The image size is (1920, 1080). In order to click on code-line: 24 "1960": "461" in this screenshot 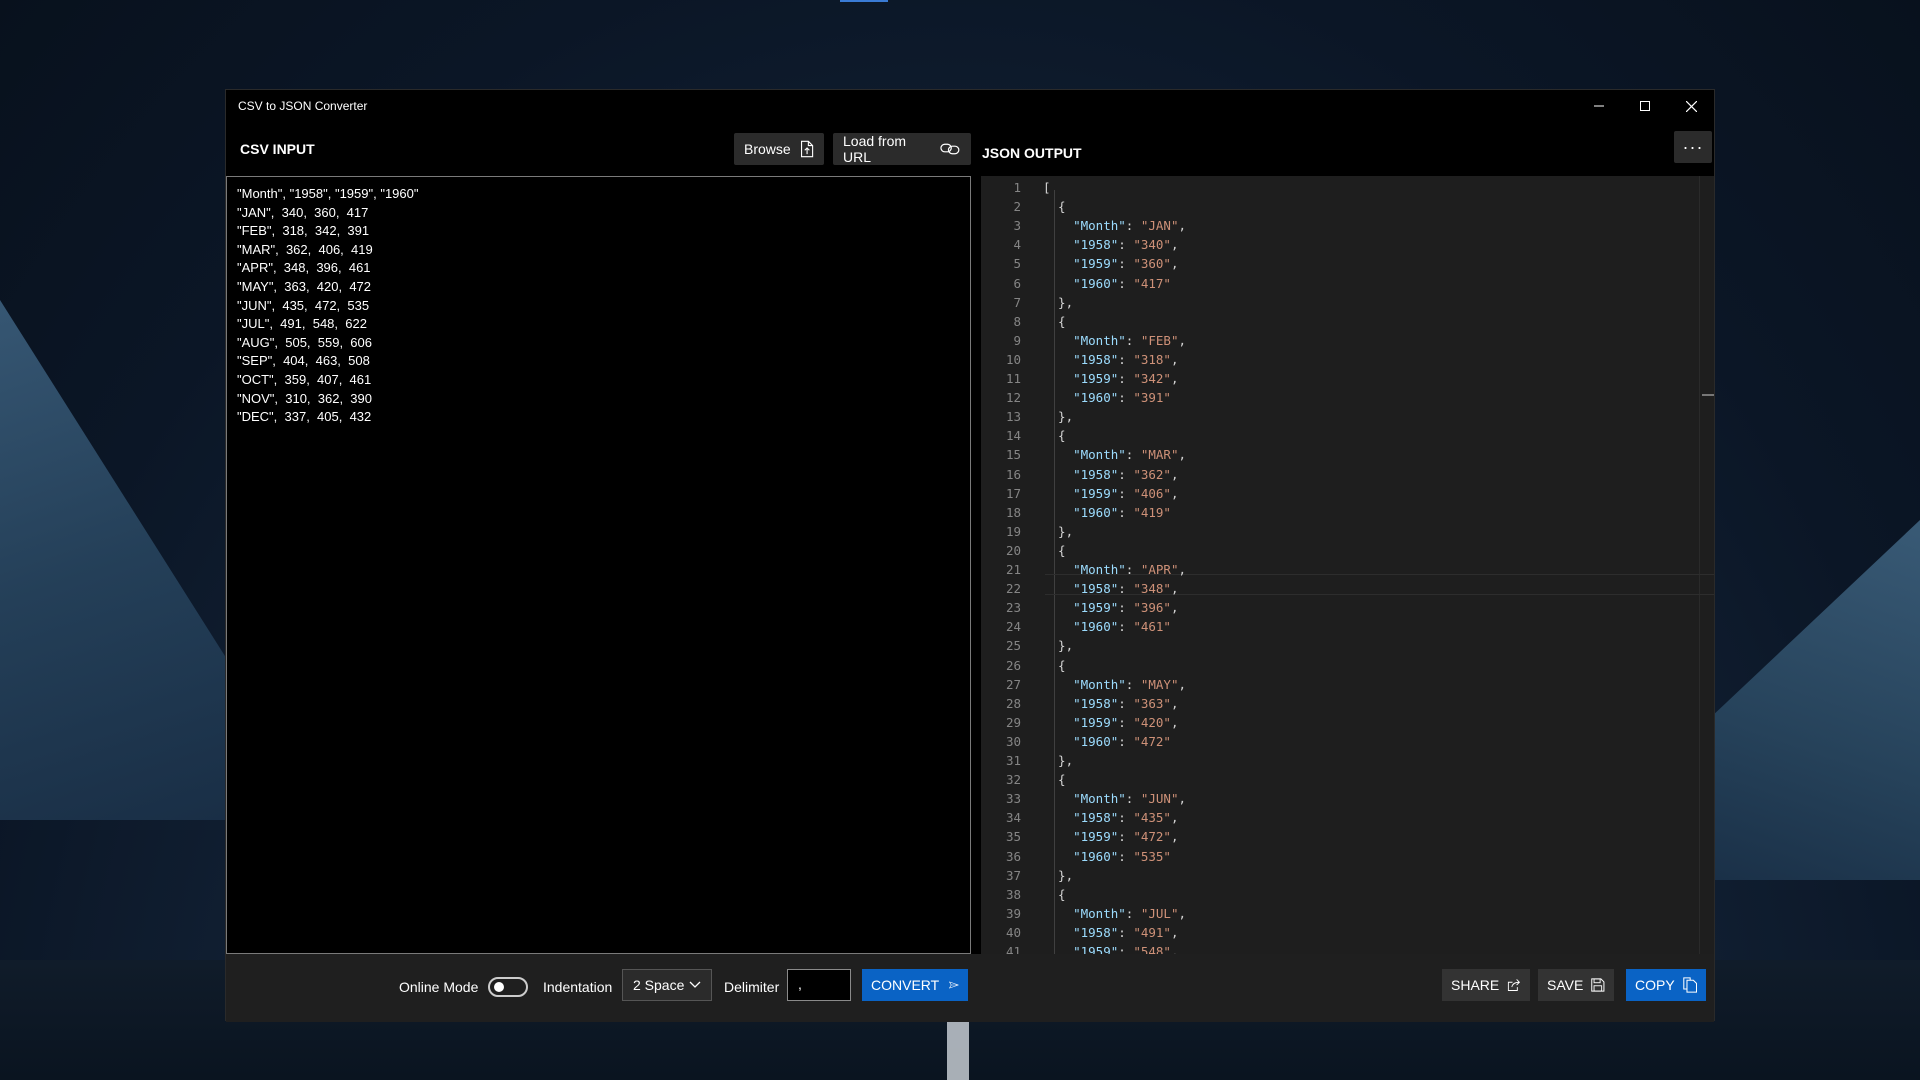, I will do `click(1347, 626)`.